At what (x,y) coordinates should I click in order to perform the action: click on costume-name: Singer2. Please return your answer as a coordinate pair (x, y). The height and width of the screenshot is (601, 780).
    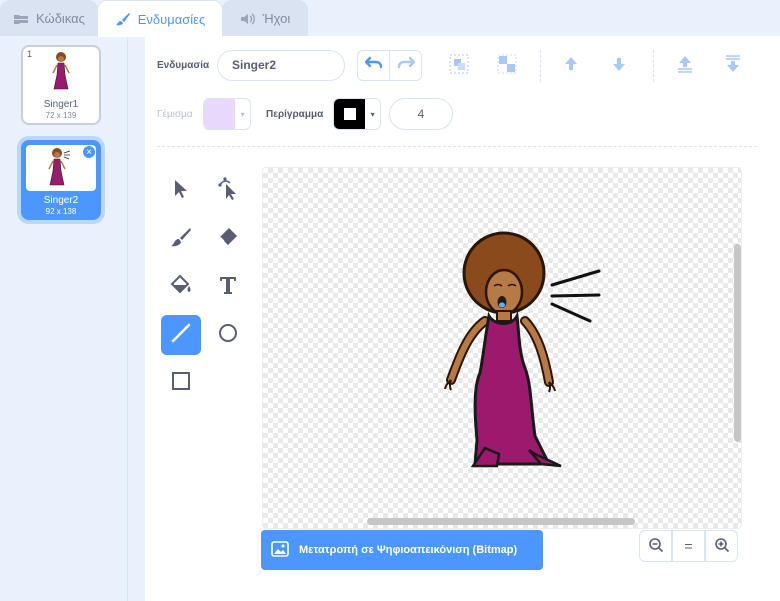
    Looking at the image, I should click on (61, 200).